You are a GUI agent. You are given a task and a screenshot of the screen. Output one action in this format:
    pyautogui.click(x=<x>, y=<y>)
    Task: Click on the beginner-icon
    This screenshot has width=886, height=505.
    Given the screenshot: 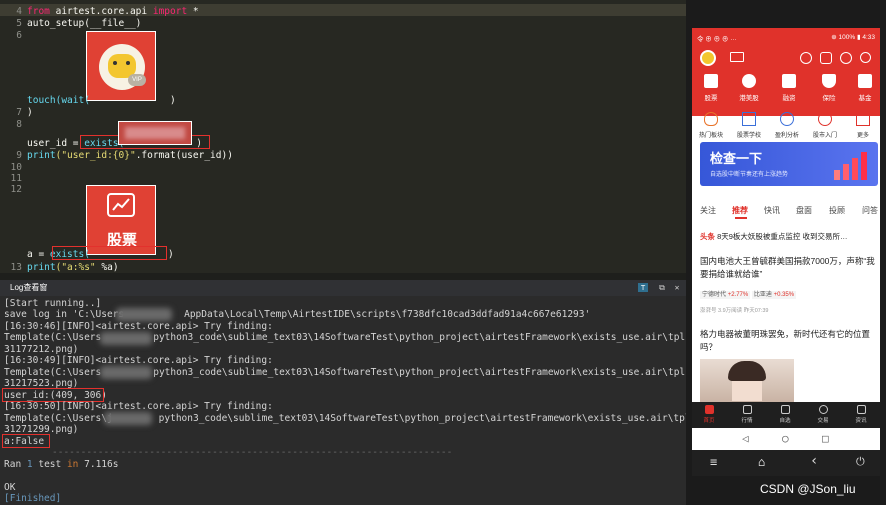 What is the action you would take?
    pyautogui.click(x=825, y=119)
    